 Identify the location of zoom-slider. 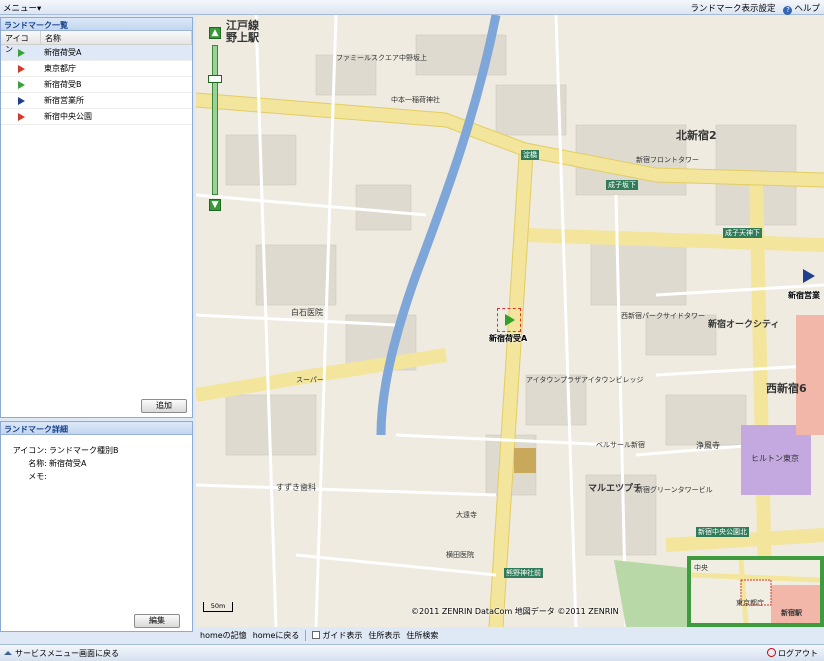
(215, 120).